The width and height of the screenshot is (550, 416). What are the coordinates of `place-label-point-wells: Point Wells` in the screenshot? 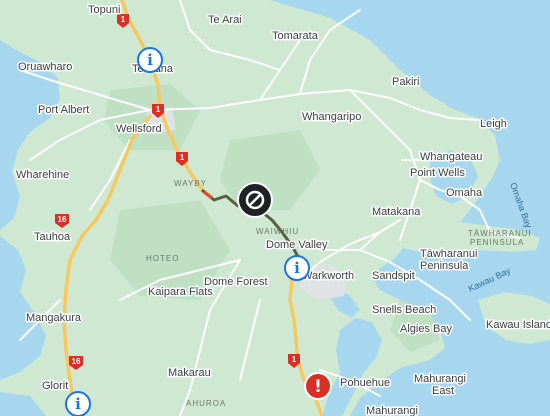 It's located at (437, 173).